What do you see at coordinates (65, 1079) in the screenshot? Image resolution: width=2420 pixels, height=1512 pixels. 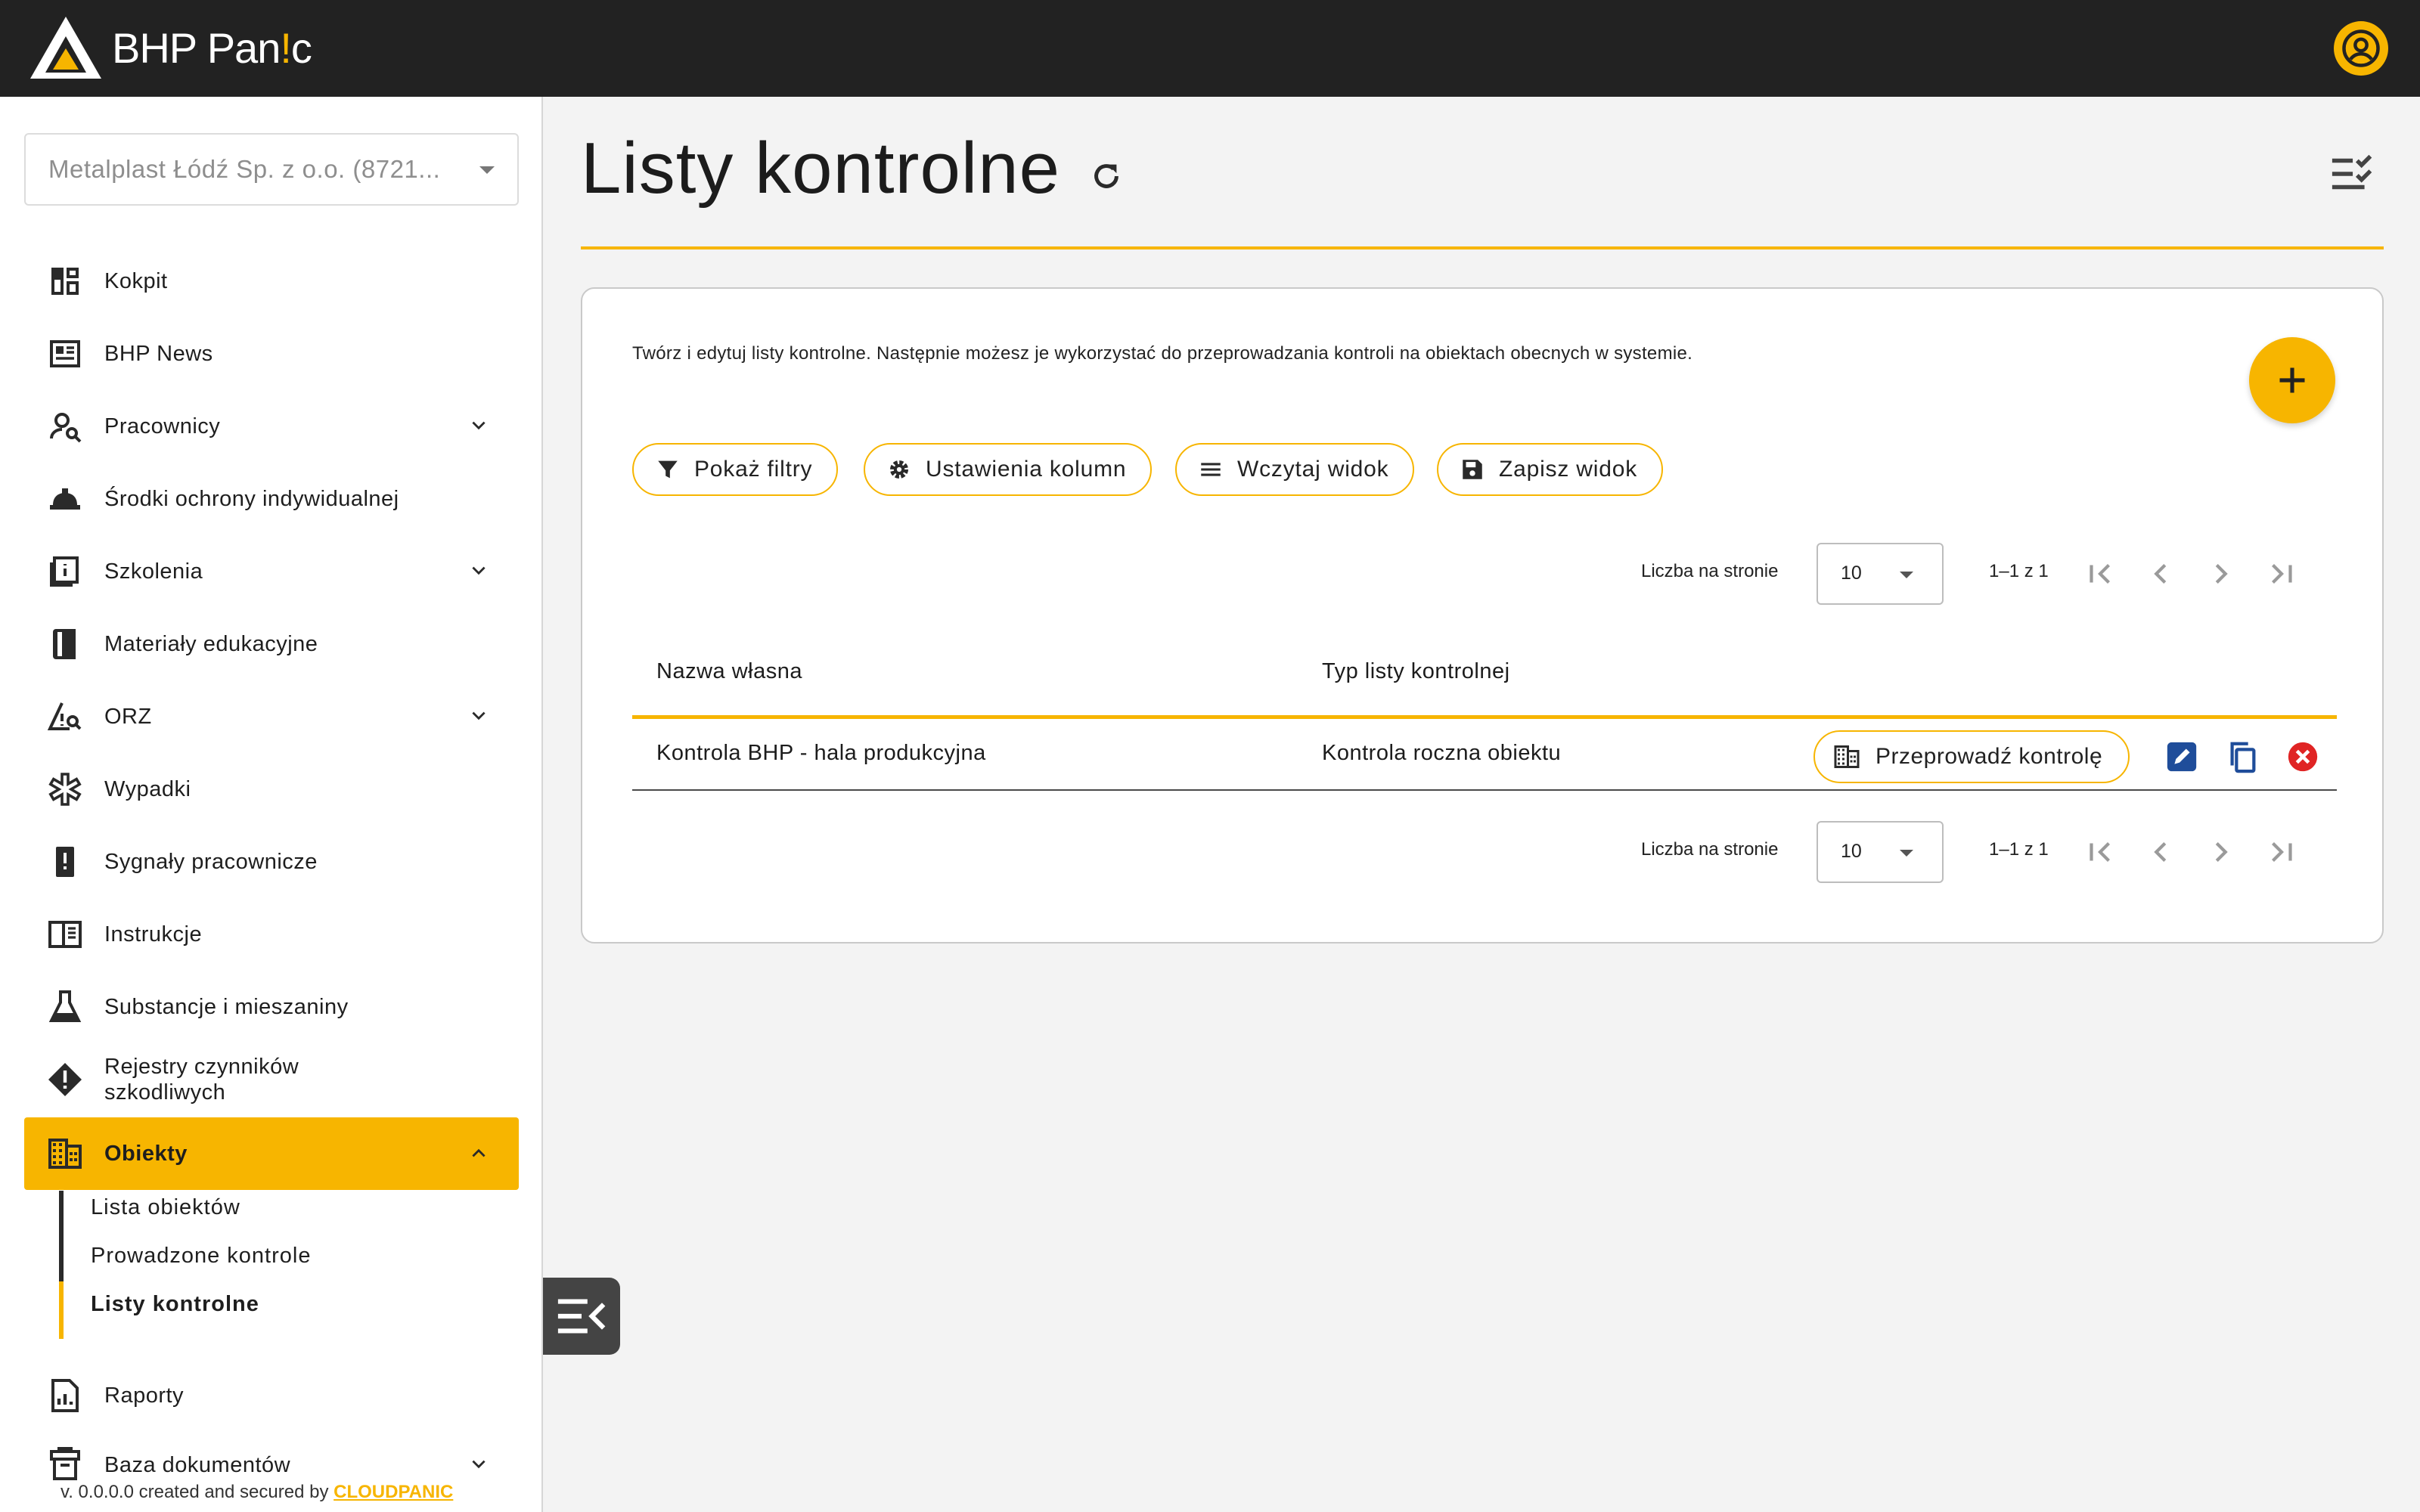 I see `hazard-icon` at bounding box center [65, 1079].